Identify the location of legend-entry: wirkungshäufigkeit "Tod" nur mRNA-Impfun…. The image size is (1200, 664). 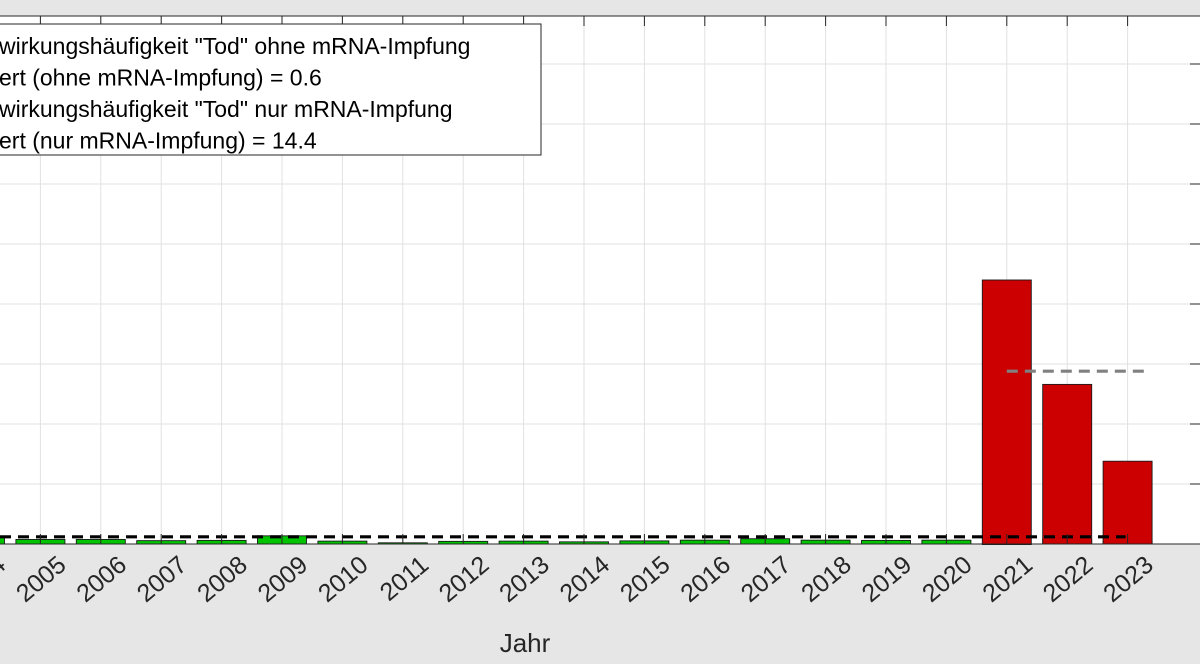
(226, 109).